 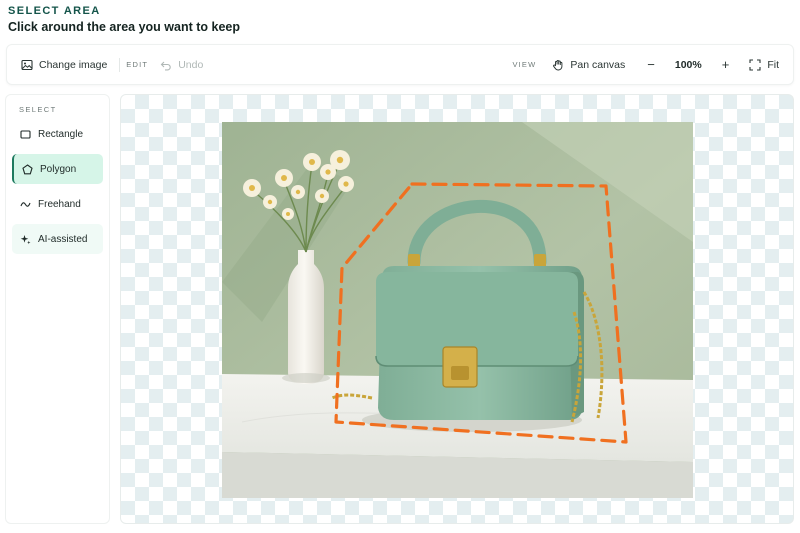 What do you see at coordinates (124, 27) in the screenshot?
I see `page-title: Click around the area you want to keep` at bounding box center [124, 27].